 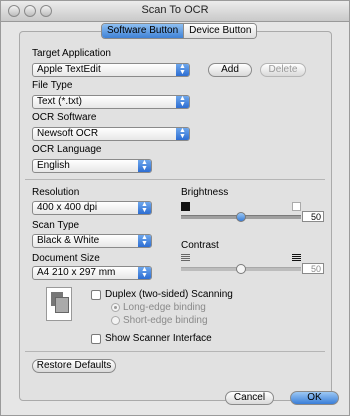 I want to click on ocr-language-label: OCR Language, so click(x=67, y=149).